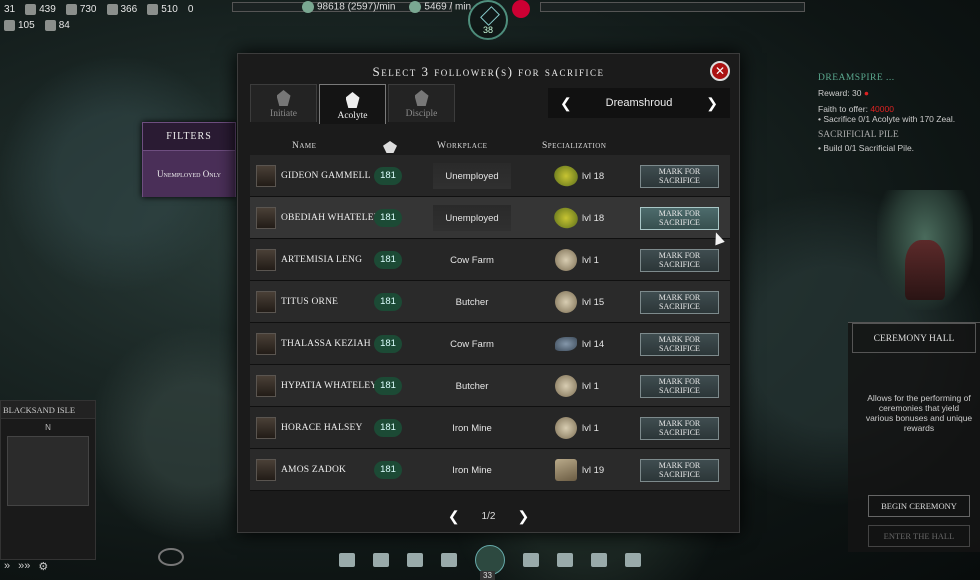 This screenshot has width=980, height=580. I want to click on dialog-title: Select 3 follower(s) for sacrifice, so click(488, 71).